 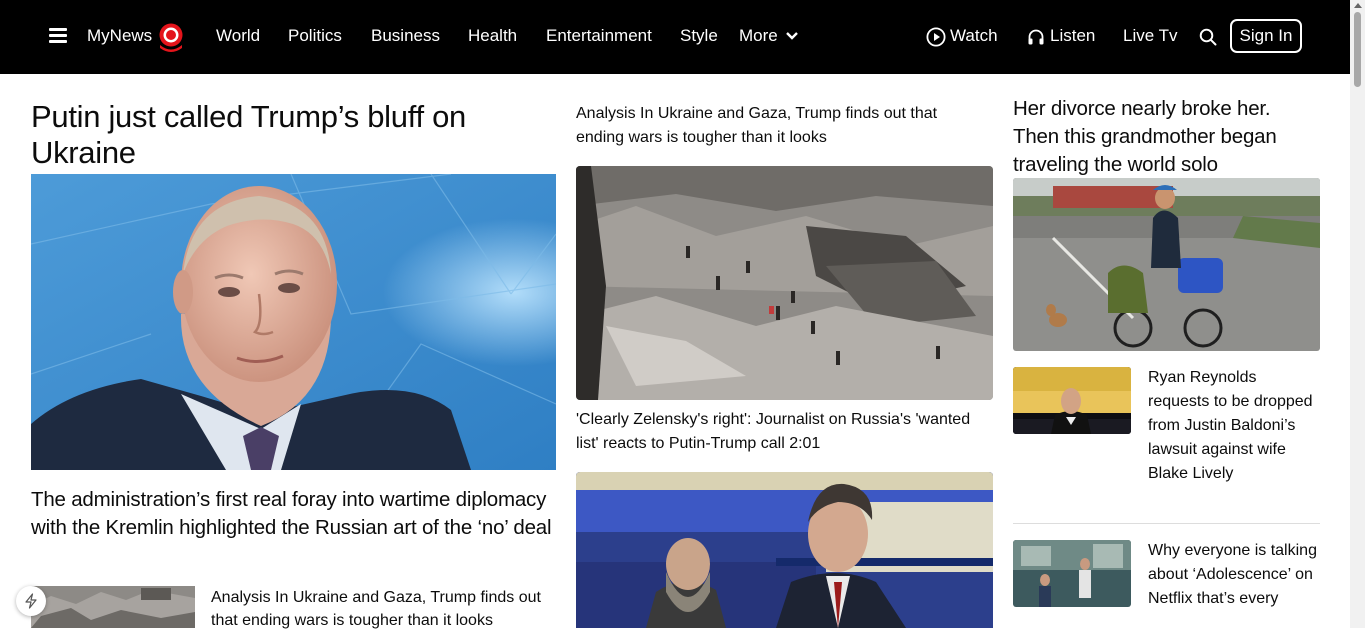 I want to click on chevron-down-icon, so click(x=792, y=36).